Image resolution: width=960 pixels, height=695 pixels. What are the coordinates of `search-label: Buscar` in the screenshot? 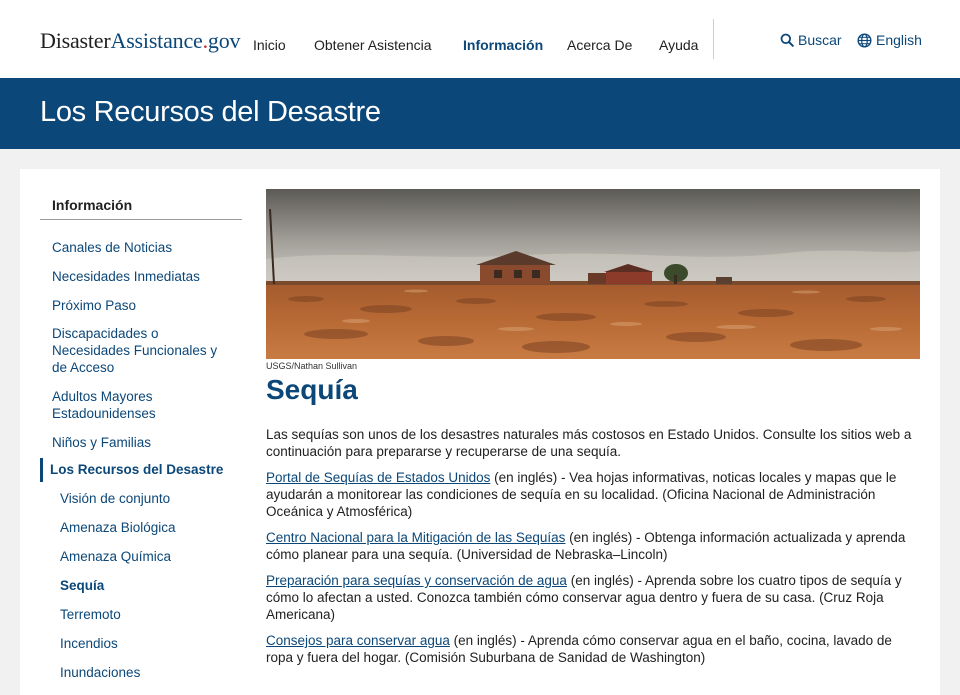 It's located at (820, 40).